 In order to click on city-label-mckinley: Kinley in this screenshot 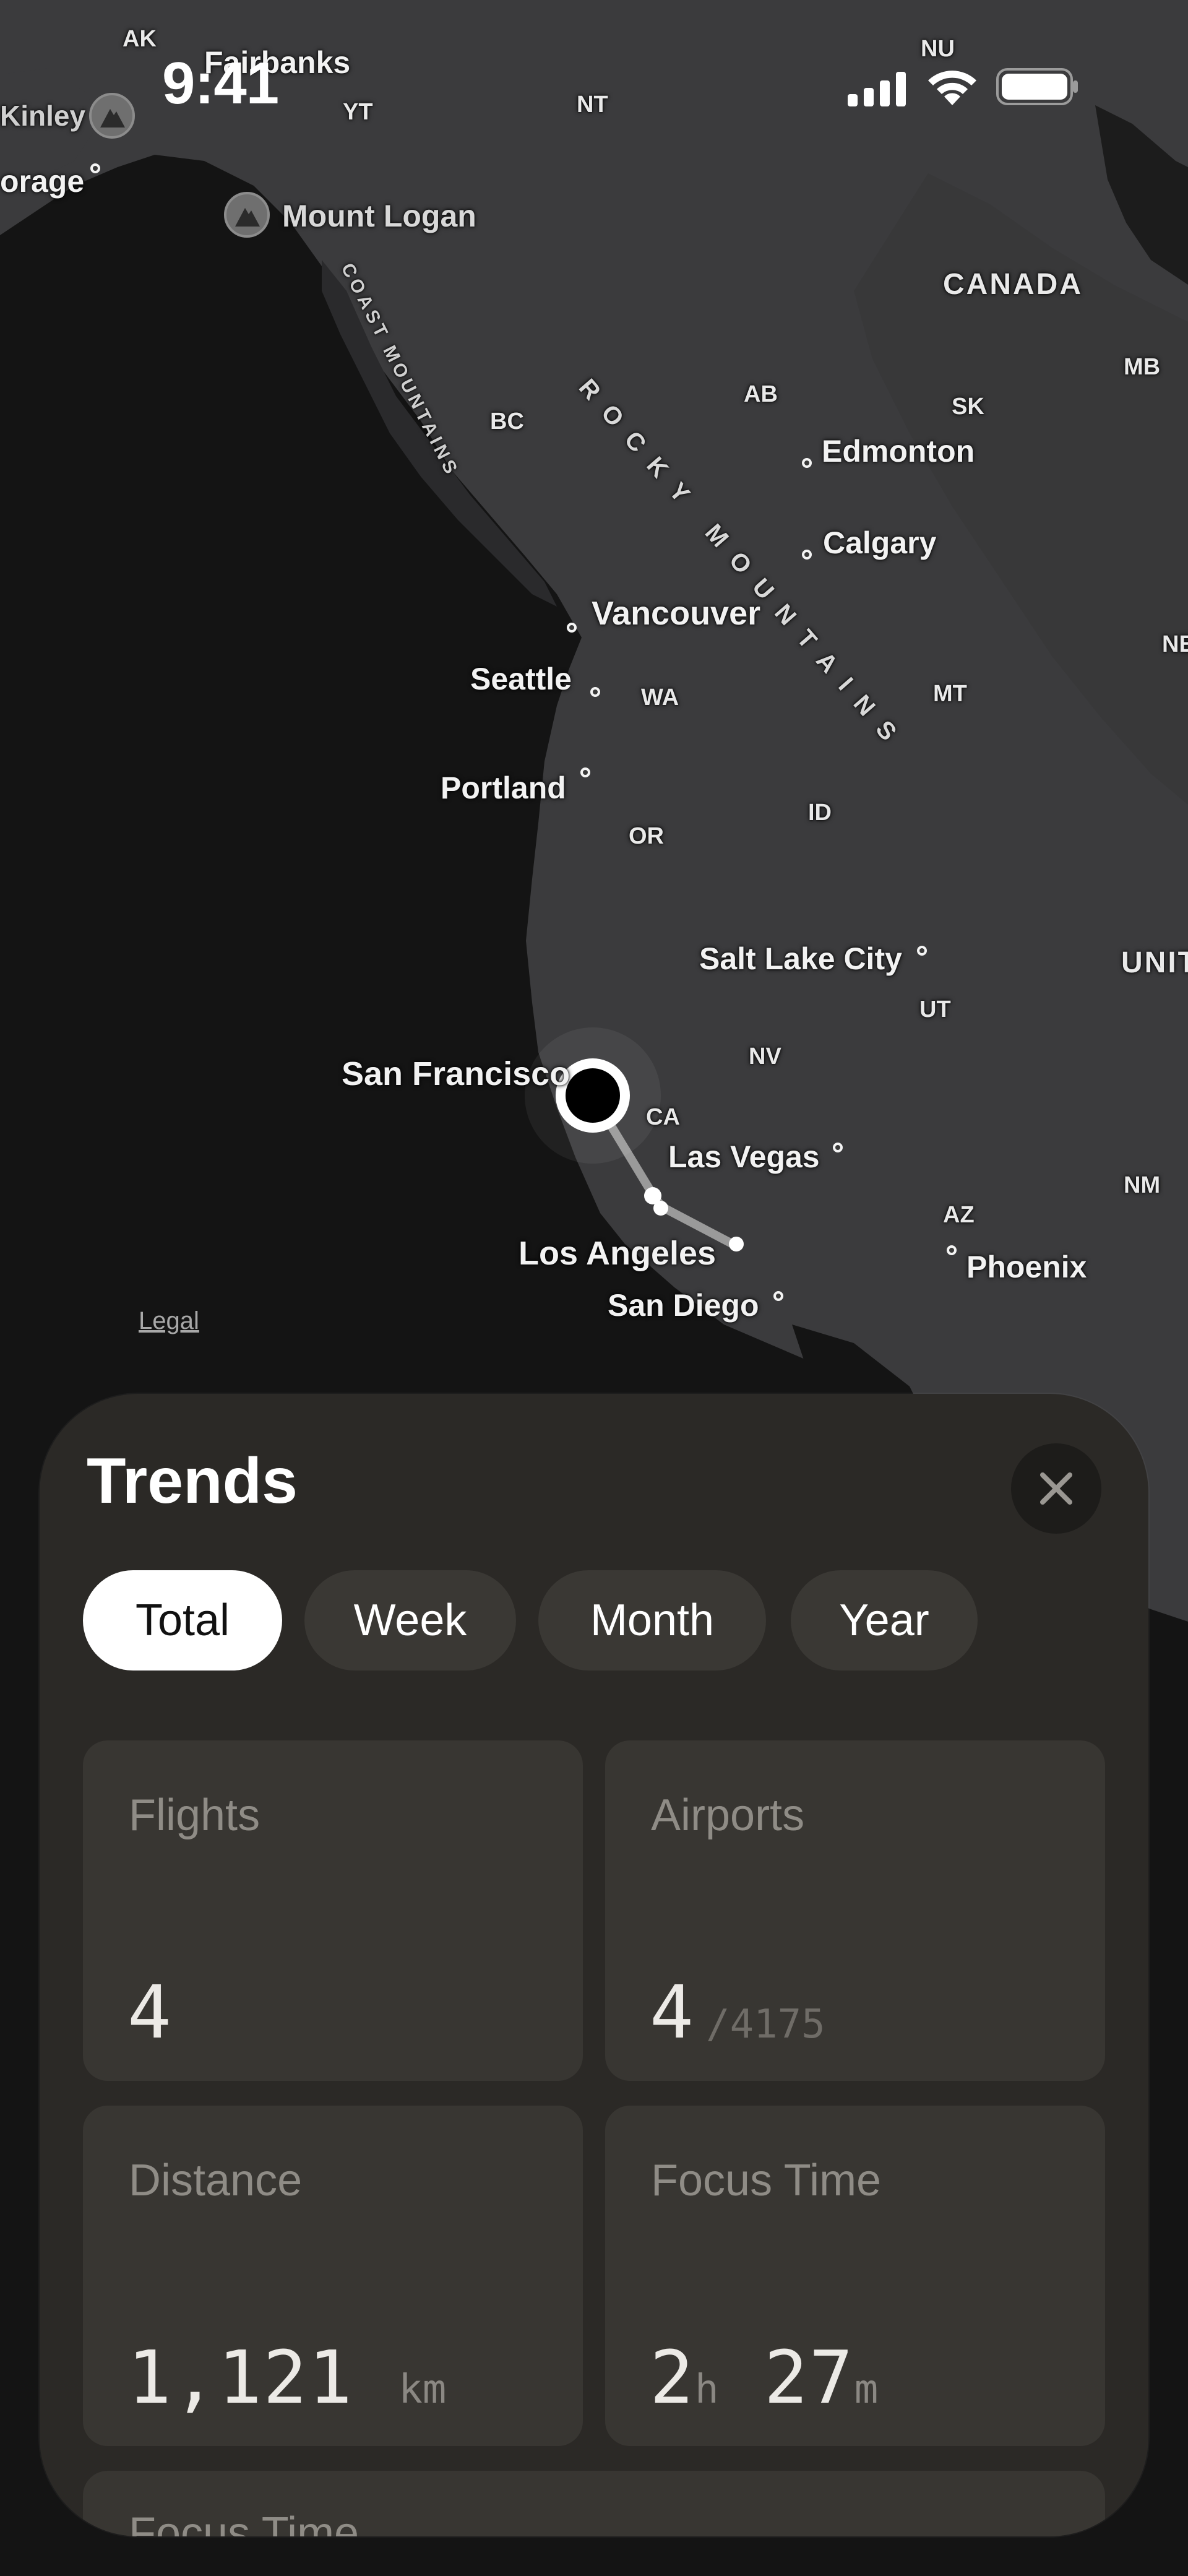, I will do `click(43, 115)`.